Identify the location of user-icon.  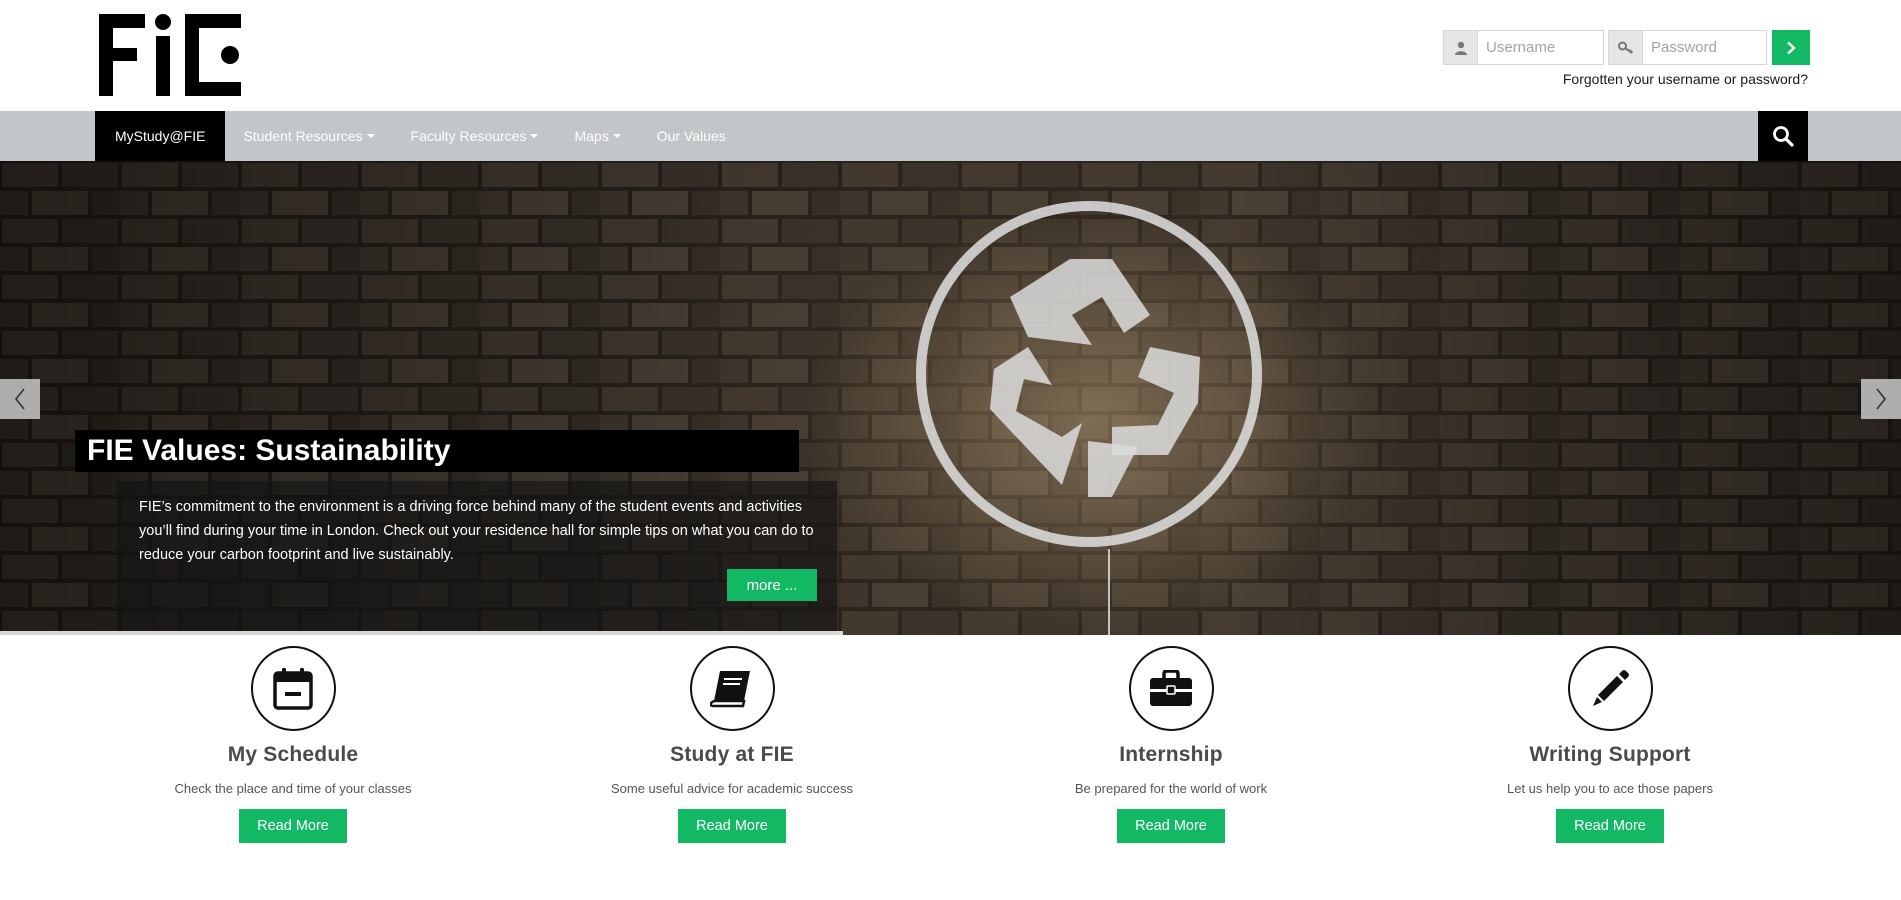
(1460, 47).